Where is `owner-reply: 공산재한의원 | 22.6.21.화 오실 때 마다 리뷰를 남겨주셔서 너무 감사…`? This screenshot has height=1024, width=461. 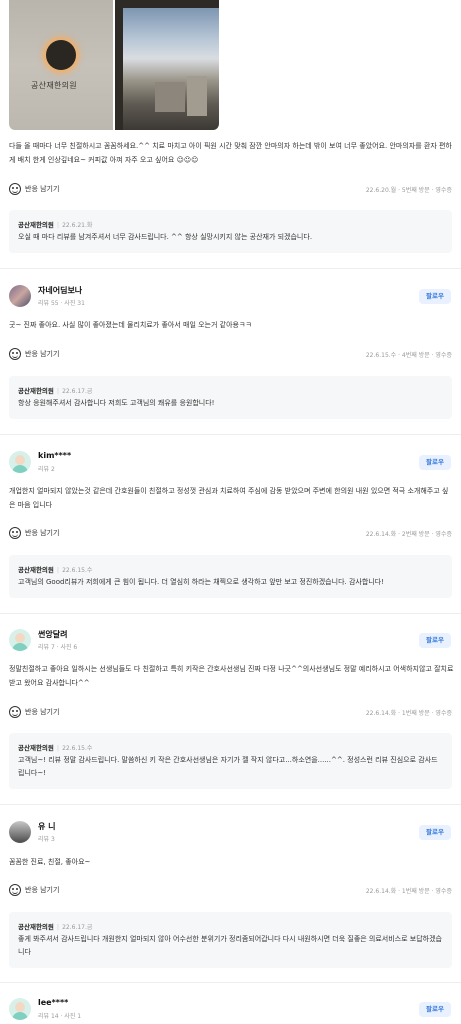 owner-reply: 공산재한의원 | 22.6.21.화 오실 때 마다 리뷰를 남겨주셔서 너무 감사… is located at coordinates (230, 231).